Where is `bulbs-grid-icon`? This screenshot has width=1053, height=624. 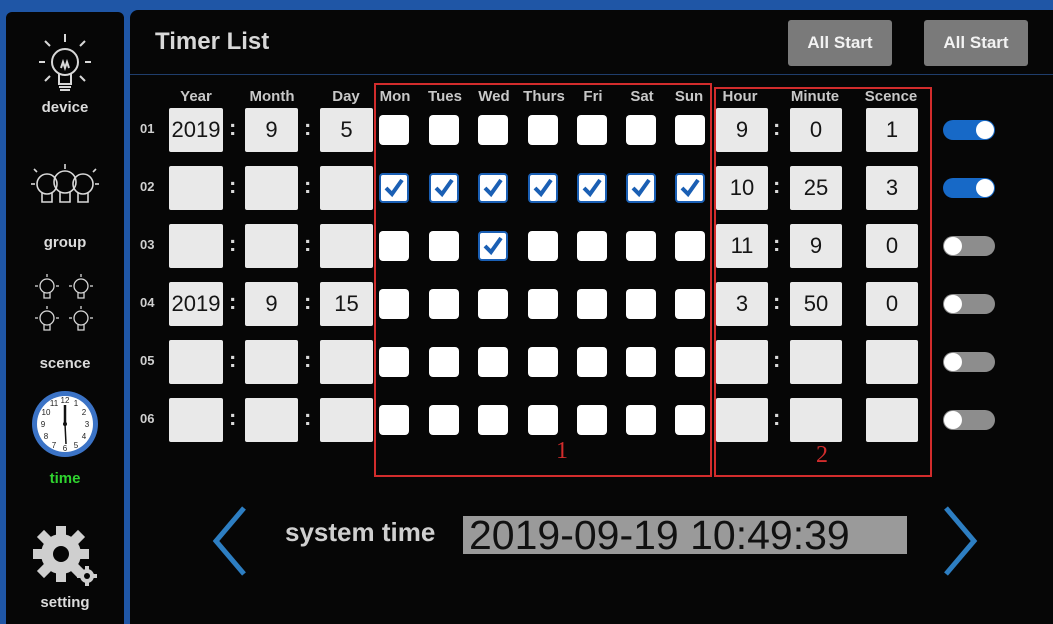
bulbs-grid-icon is located at coordinates (64, 302).